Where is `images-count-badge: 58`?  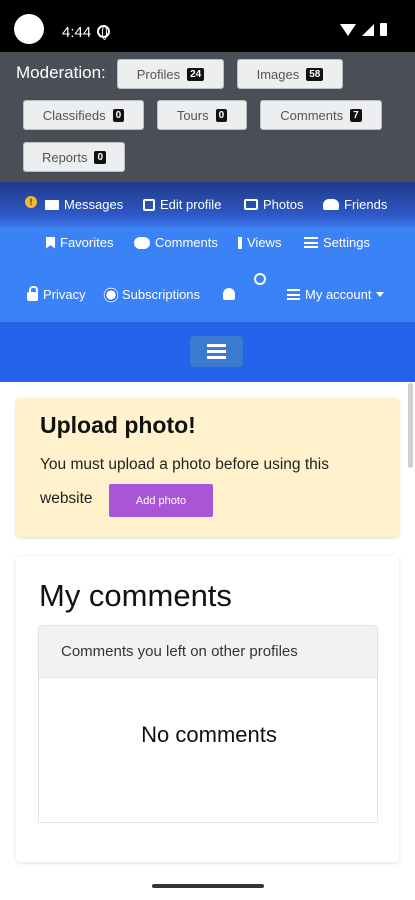
images-count-badge: 58 is located at coordinates (315, 74).